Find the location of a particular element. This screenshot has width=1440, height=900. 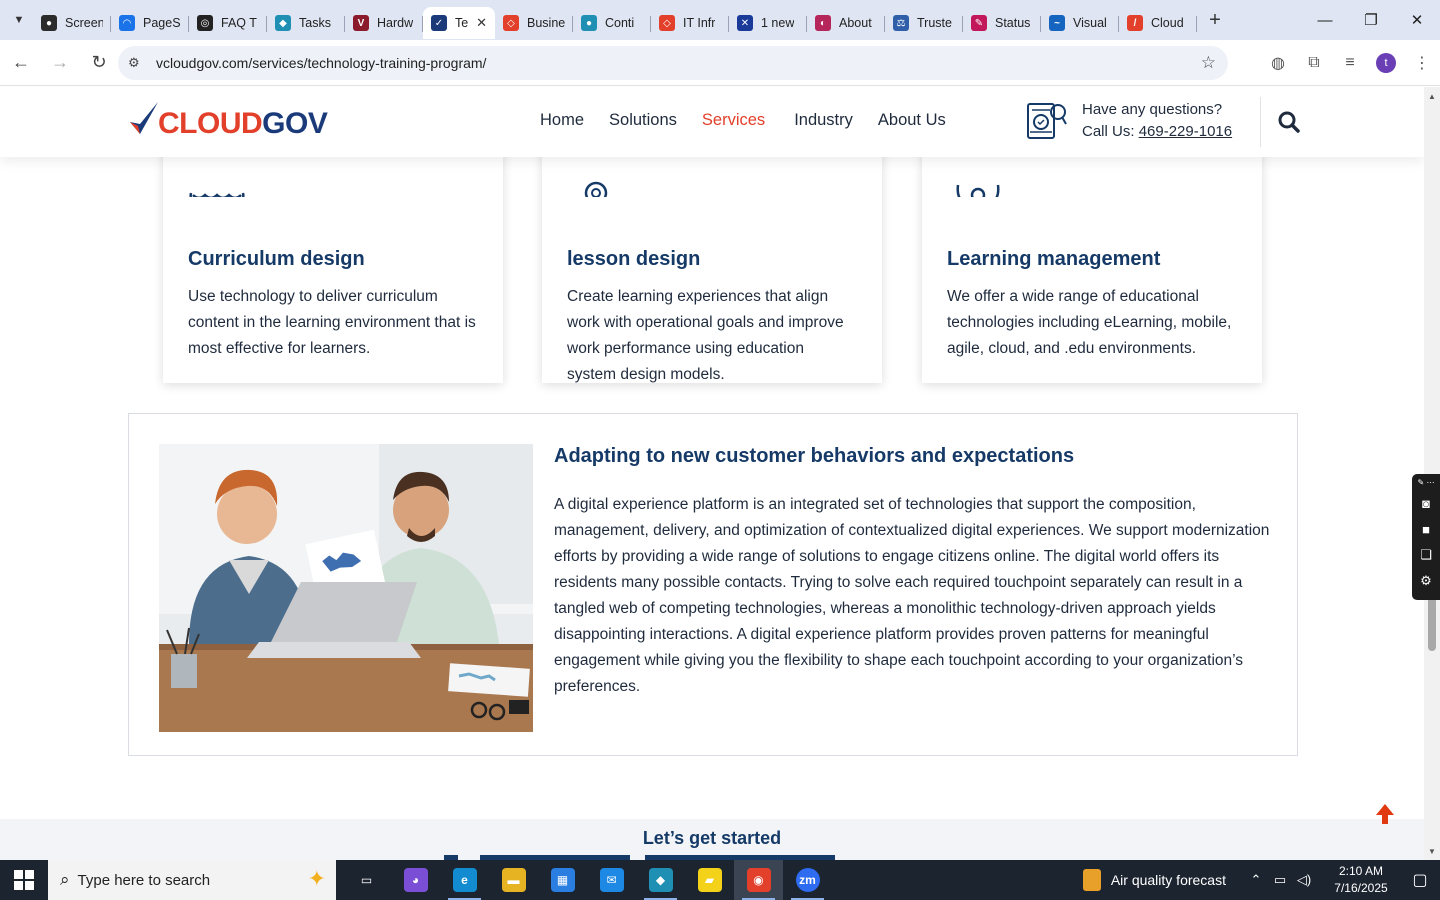

taskbar-search: ⌕ Type here to search ✦ is located at coordinates (192, 880).